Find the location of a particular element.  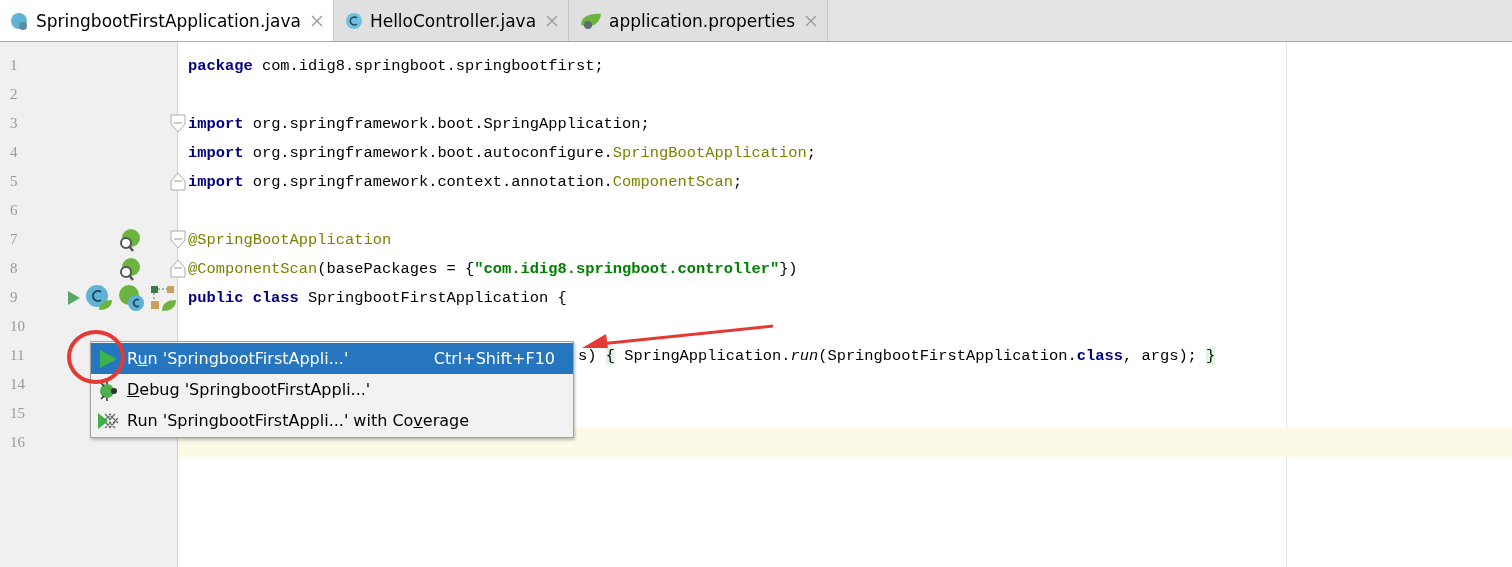

line-number: 5 is located at coordinates (14, 181).